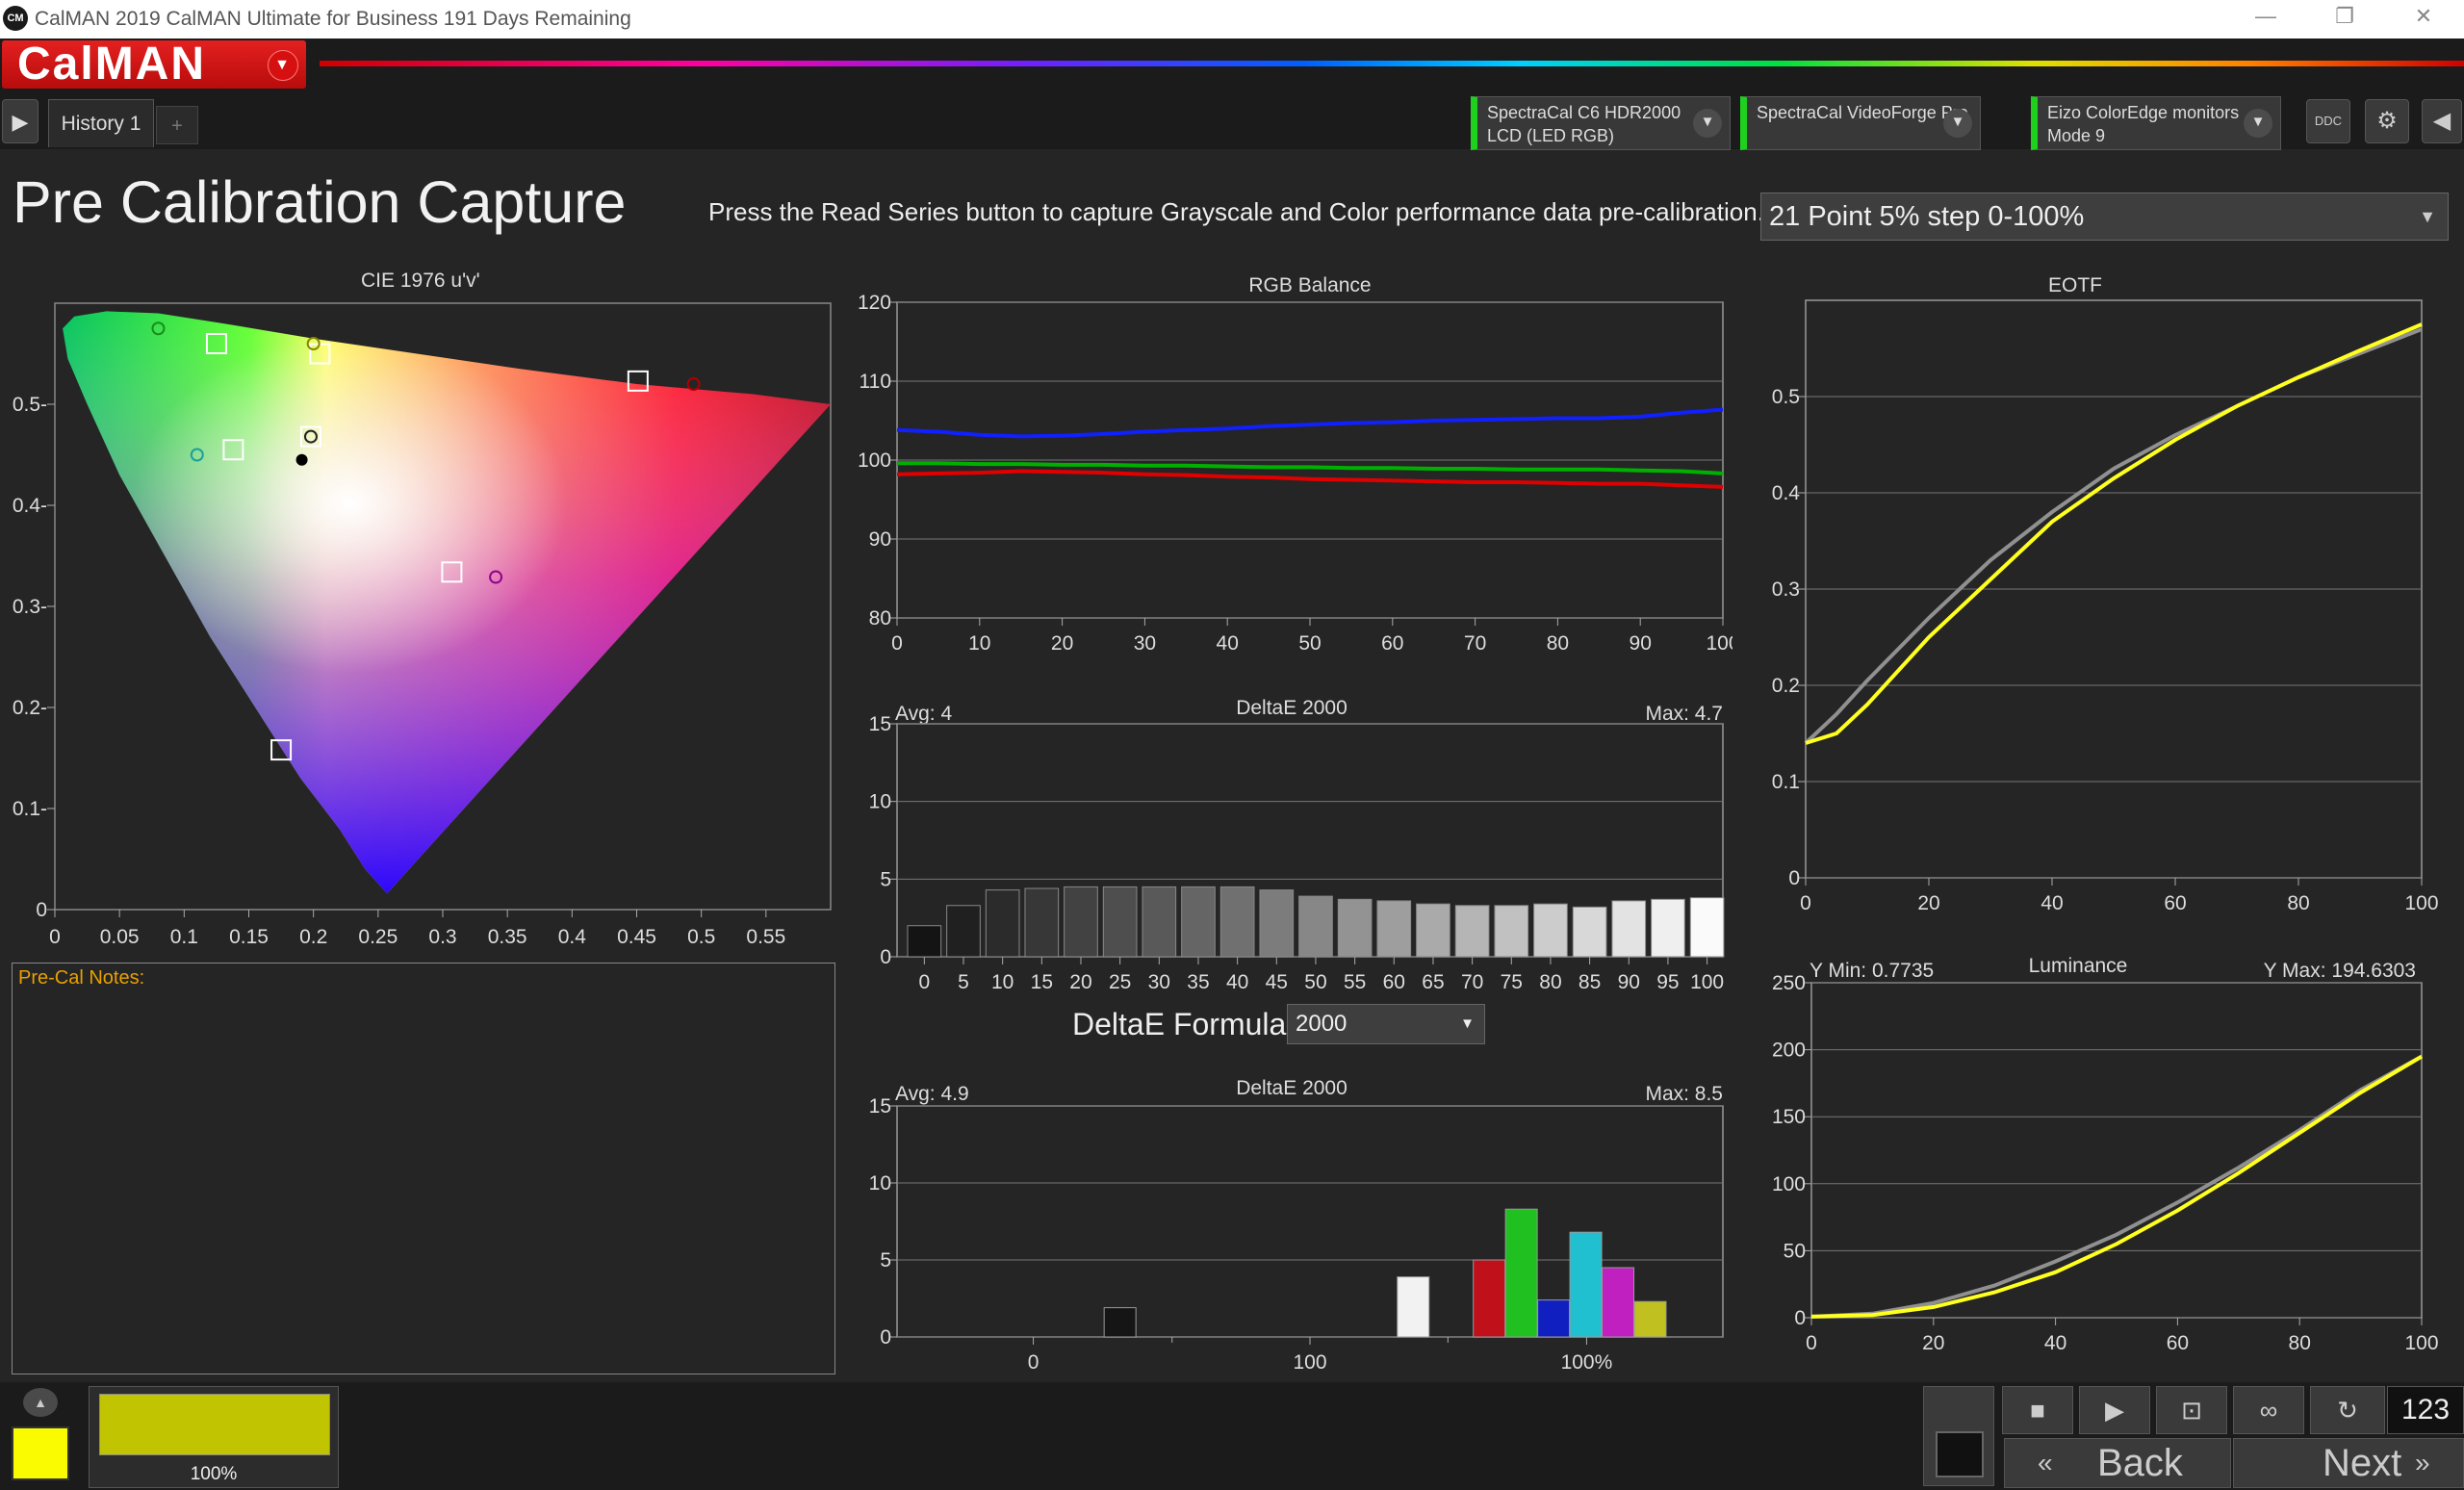  Describe the element at coordinates (874, 303) in the screenshot. I see `rgb-y-tick-label: 120` at that location.